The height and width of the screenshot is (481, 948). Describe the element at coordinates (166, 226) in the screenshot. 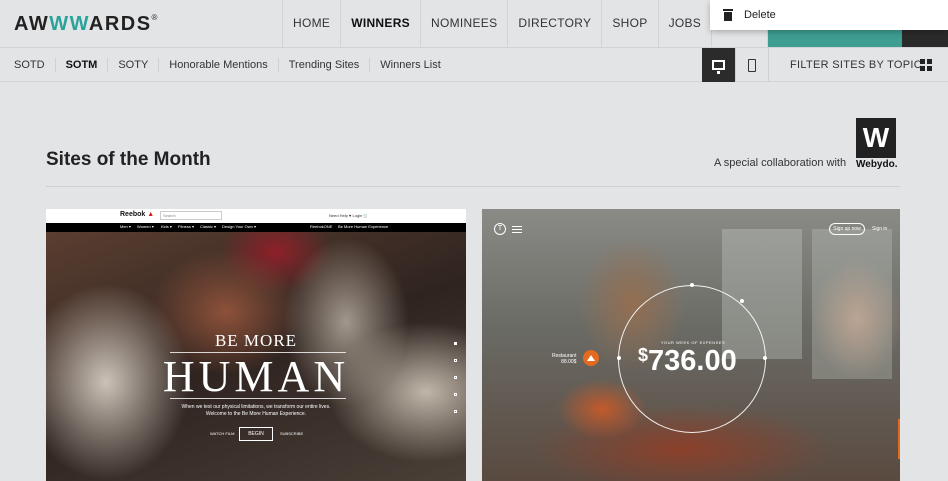

I see `reebok-nav-item: Kids ▾` at that location.